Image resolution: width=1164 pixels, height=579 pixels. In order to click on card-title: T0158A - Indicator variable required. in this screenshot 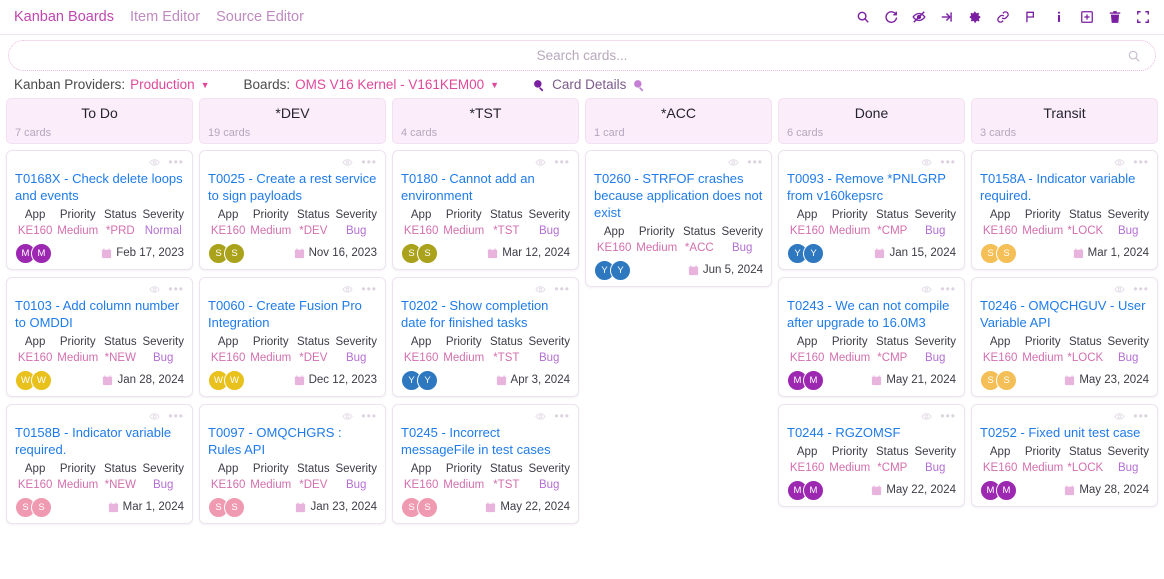, I will do `click(1064, 187)`.